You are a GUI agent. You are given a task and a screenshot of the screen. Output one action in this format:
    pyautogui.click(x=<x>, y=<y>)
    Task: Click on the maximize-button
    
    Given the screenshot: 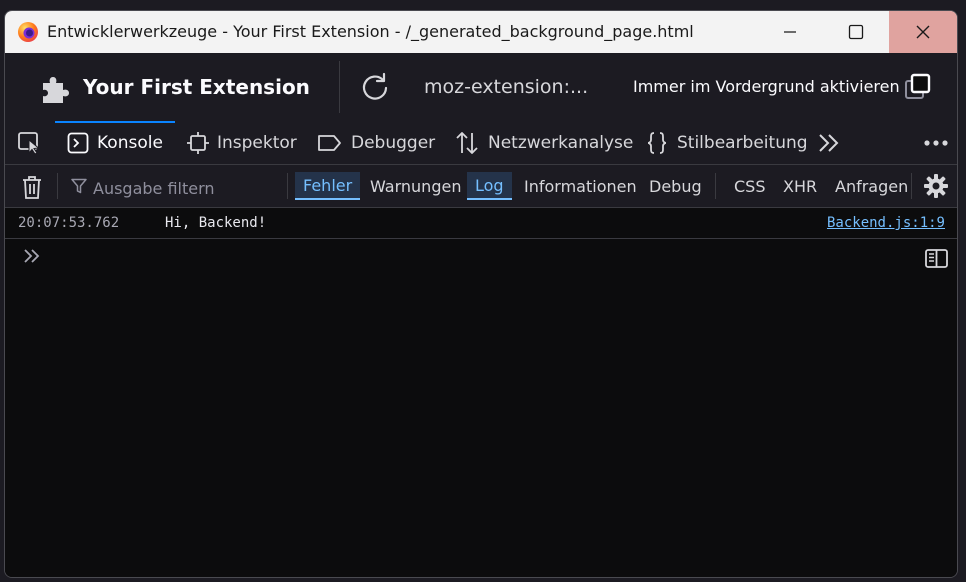 What is the action you would take?
    pyautogui.click(x=856, y=32)
    